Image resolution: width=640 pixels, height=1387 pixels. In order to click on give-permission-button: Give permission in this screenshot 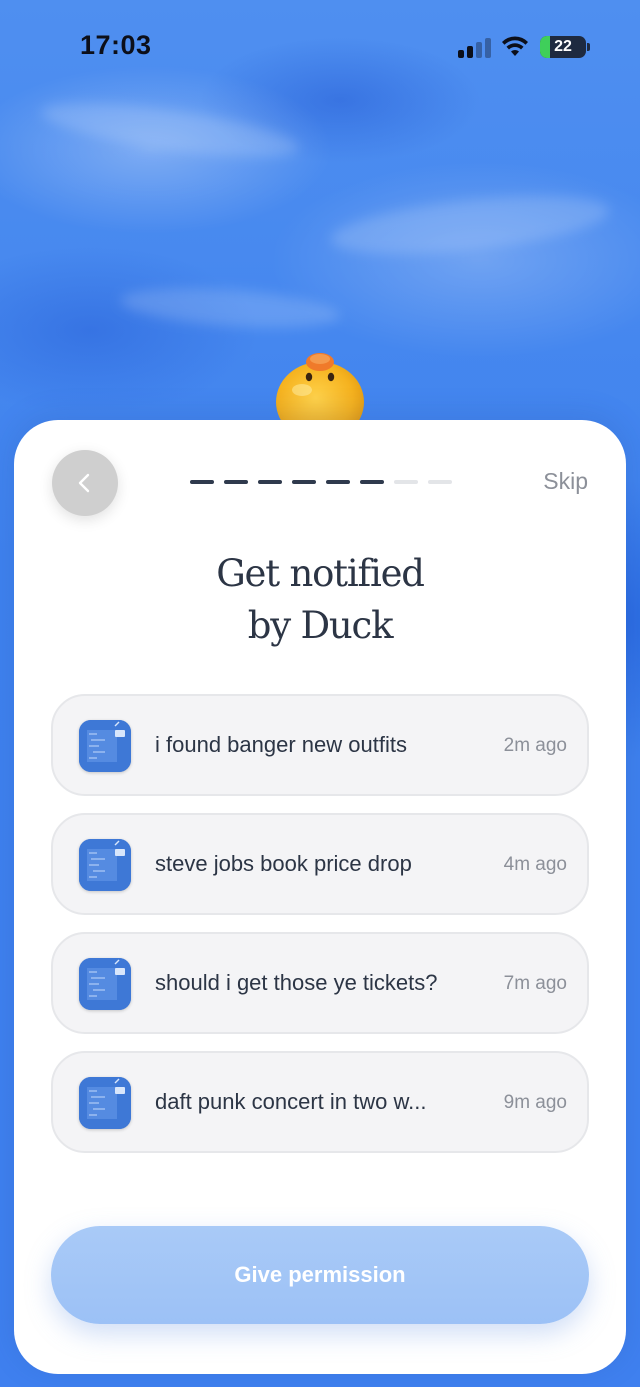, I will do `click(320, 1275)`.